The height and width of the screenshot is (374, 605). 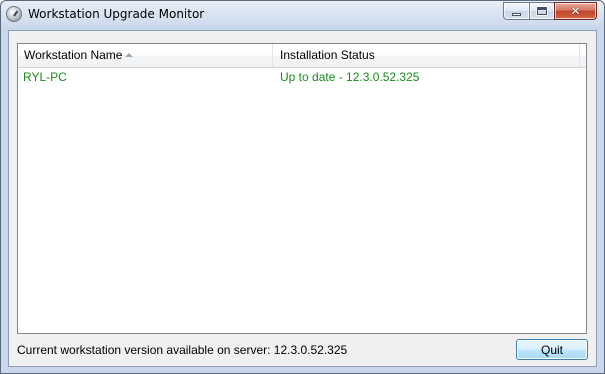 I want to click on sort-ascending-icon, so click(x=129, y=55).